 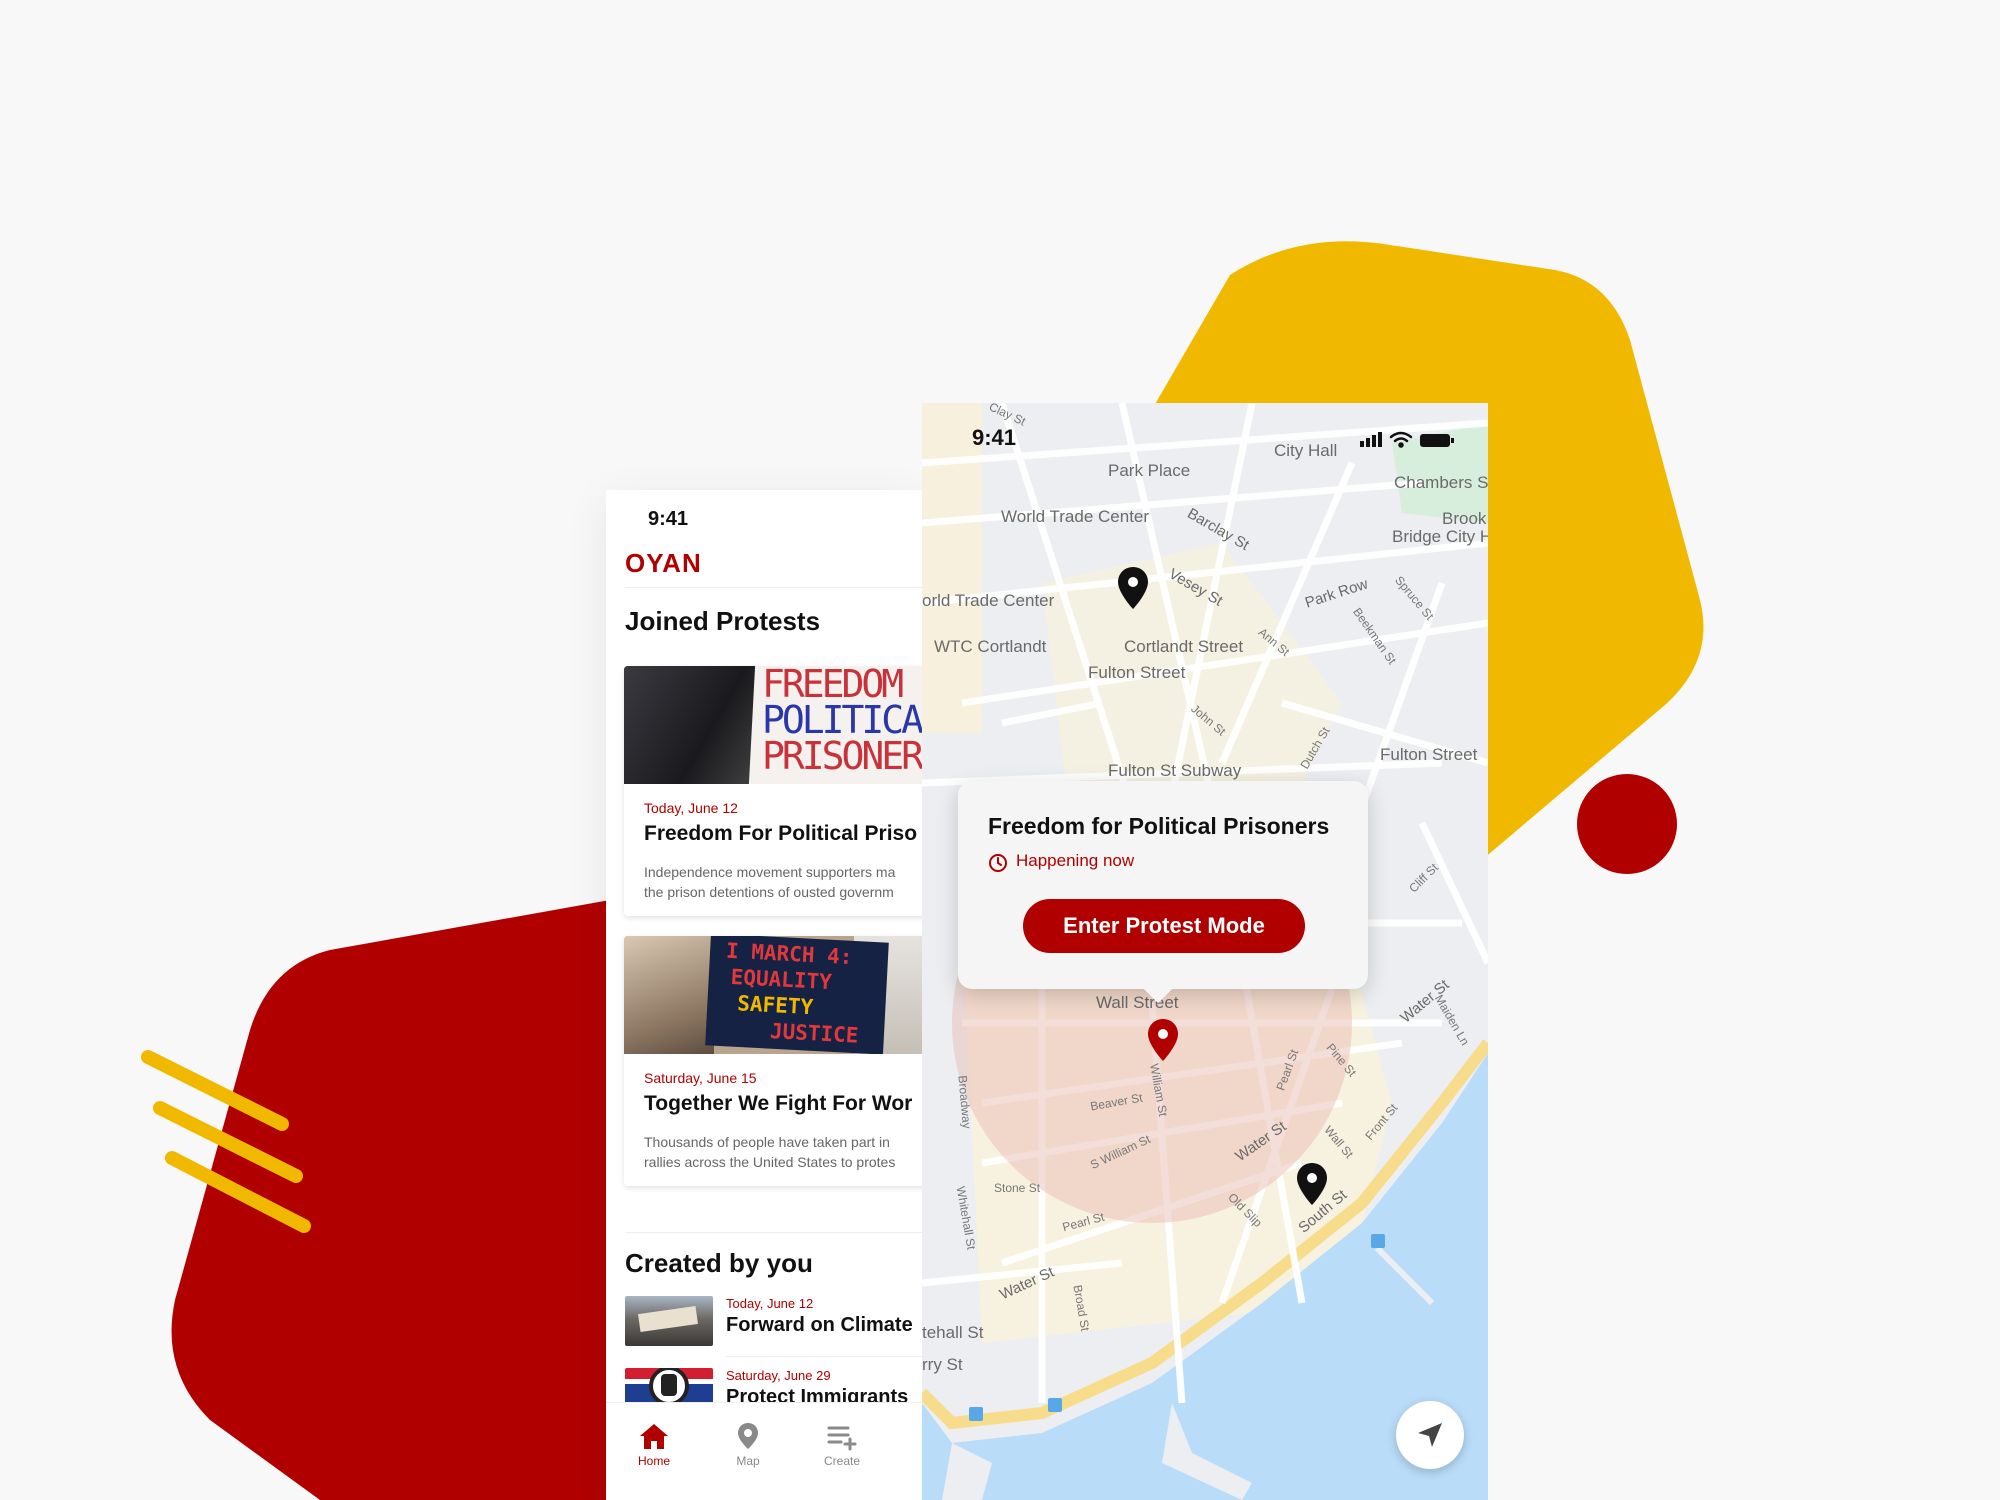 What do you see at coordinates (1184, 646) in the screenshot?
I see `map-label: Cortlandt Street` at bounding box center [1184, 646].